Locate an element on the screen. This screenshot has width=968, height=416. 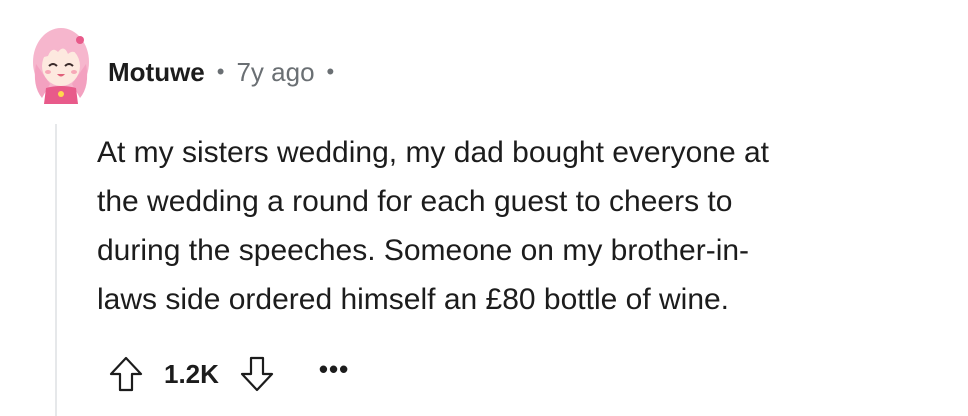
upvote-button is located at coordinates (126, 374).